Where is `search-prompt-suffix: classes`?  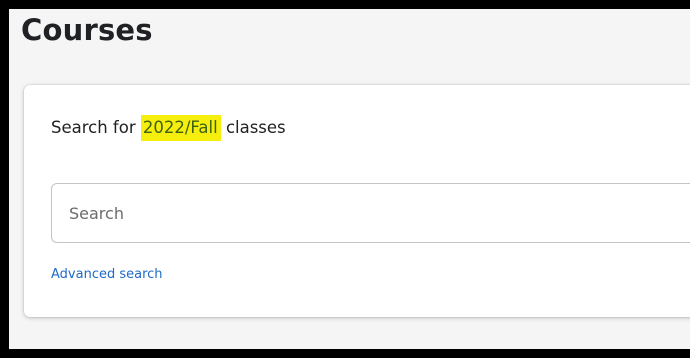 search-prompt-suffix: classes is located at coordinates (255, 127).